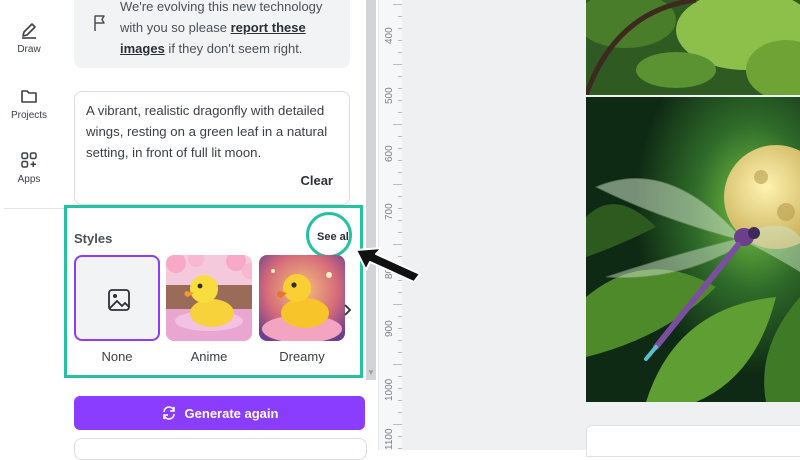  I want to click on notice-line-1: We're evolving this new technology, so click(221, 7).